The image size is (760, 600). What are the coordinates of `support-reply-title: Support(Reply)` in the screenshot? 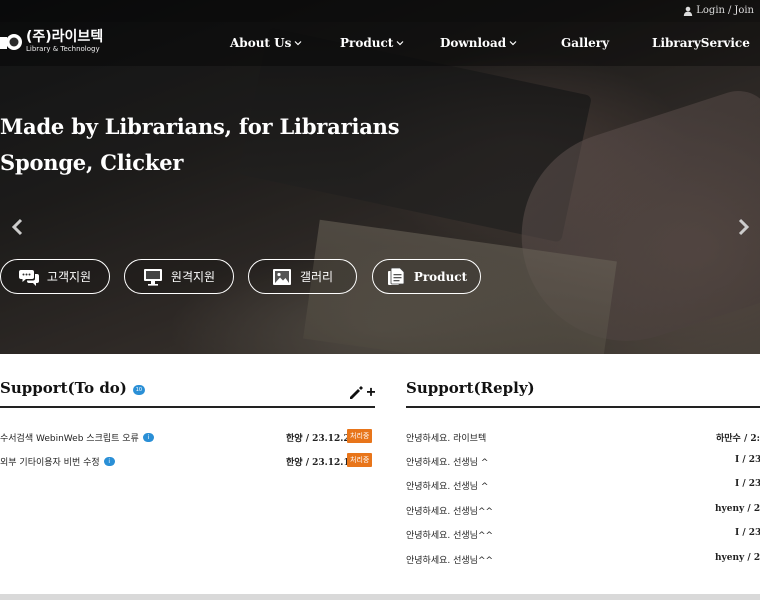 It's located at (470, 388).